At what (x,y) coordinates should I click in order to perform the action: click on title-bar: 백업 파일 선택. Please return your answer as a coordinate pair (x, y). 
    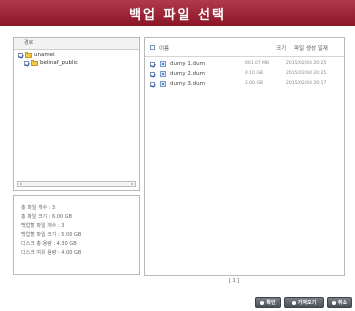
    Looking at the image, I should click on (177, 13).